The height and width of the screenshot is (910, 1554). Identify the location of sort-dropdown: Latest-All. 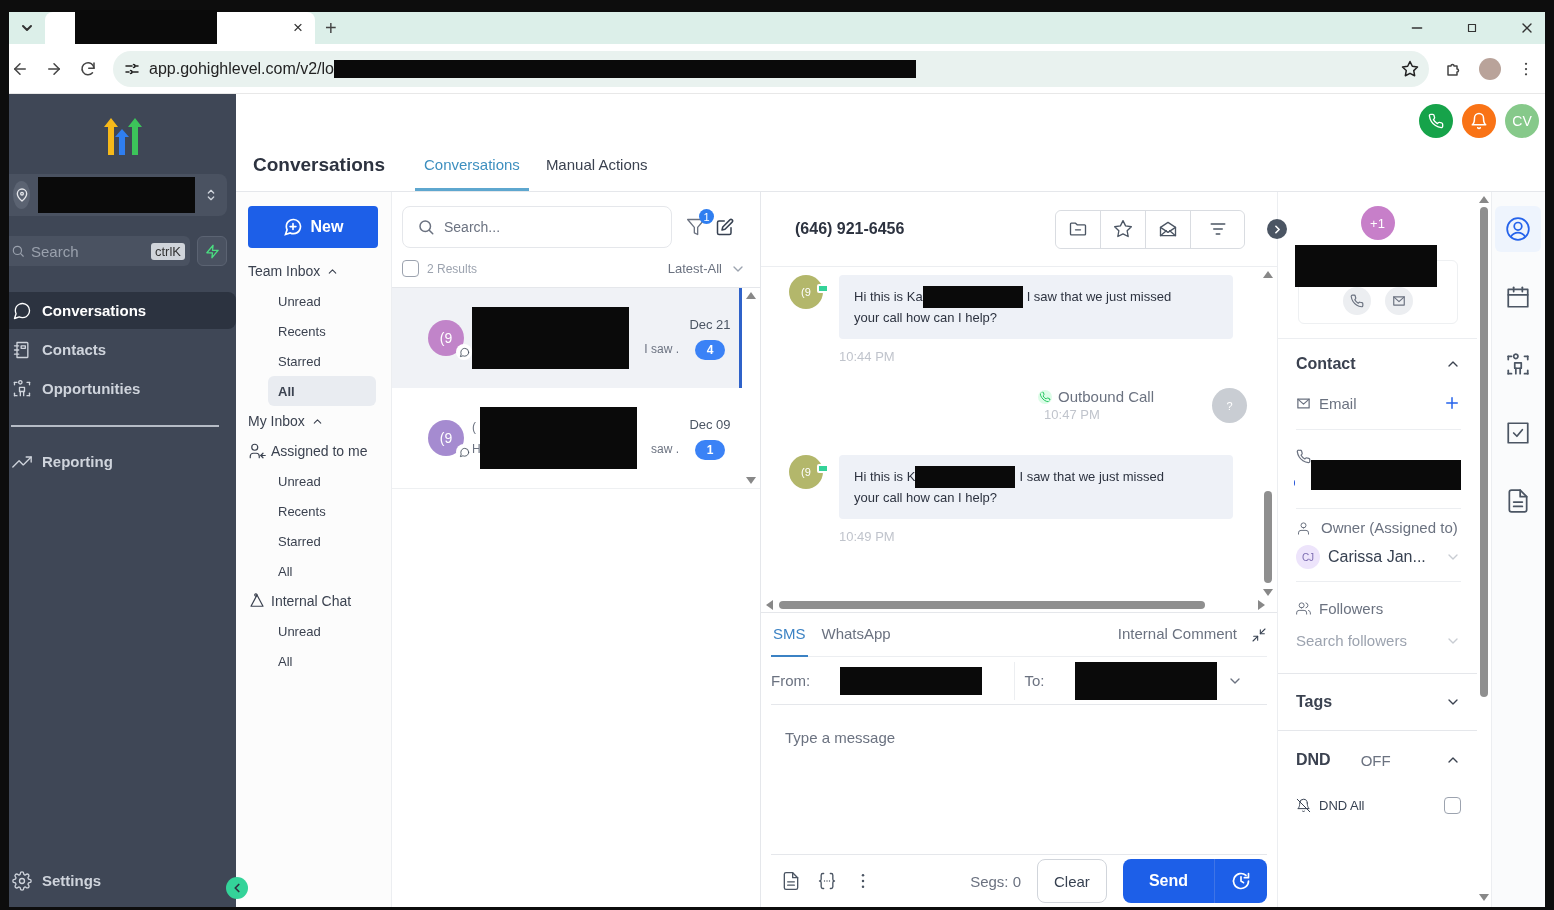
(694, 268).